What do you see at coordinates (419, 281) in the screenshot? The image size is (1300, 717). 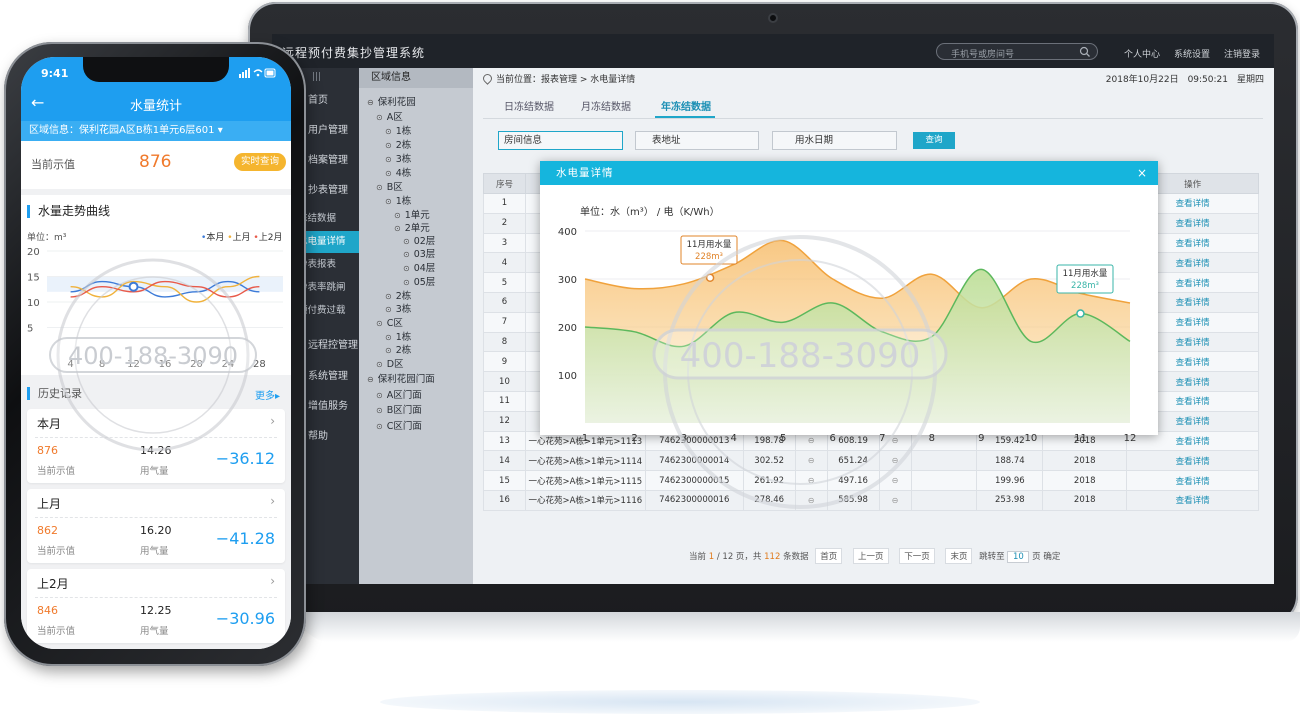 I see `tree-node: ⊙ 05层` at bounding box center [419, 281].